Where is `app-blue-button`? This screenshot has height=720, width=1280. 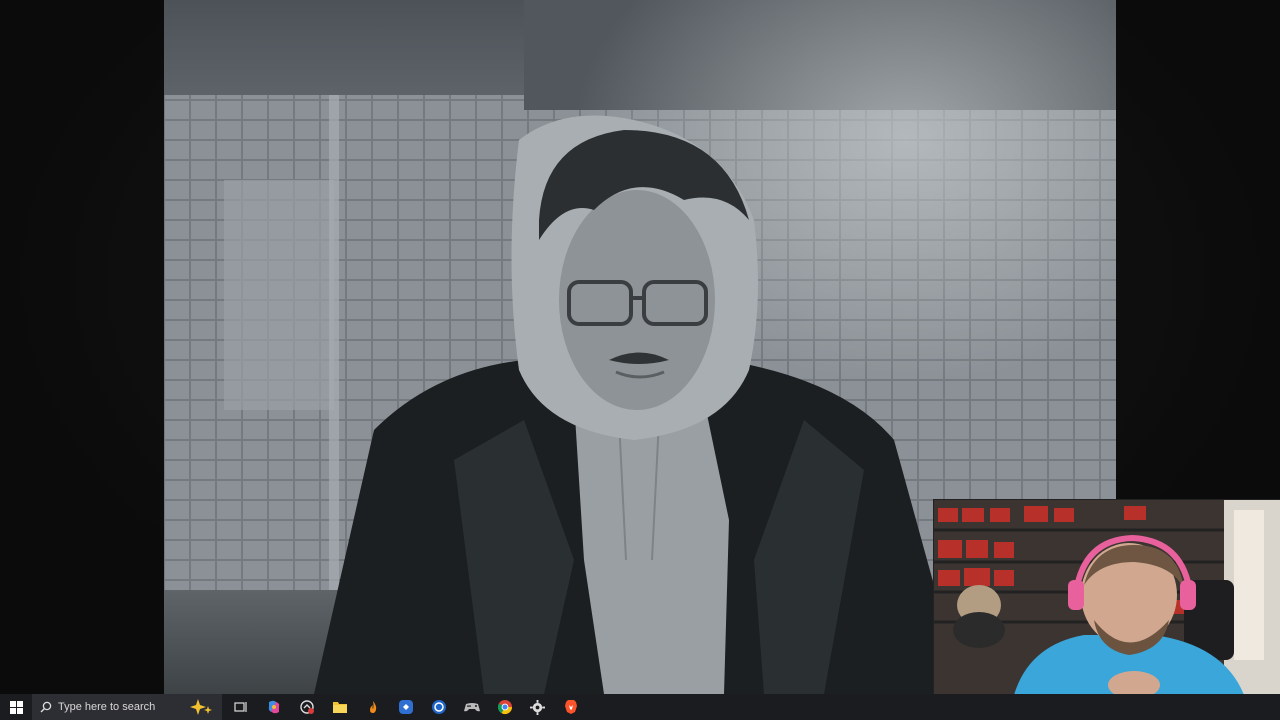 app-blue-button is located at coordinates (405, 707).